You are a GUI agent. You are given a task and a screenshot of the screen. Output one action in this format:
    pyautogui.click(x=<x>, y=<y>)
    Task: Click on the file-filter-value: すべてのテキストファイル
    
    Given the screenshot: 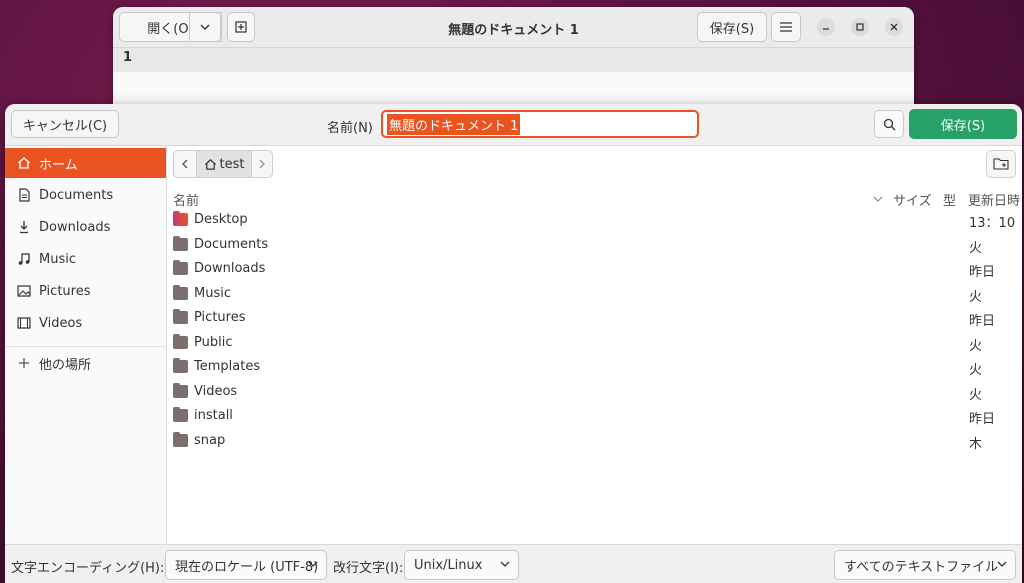 What is the action you would take?
    pyautogui.click(x=921, y=567)
    